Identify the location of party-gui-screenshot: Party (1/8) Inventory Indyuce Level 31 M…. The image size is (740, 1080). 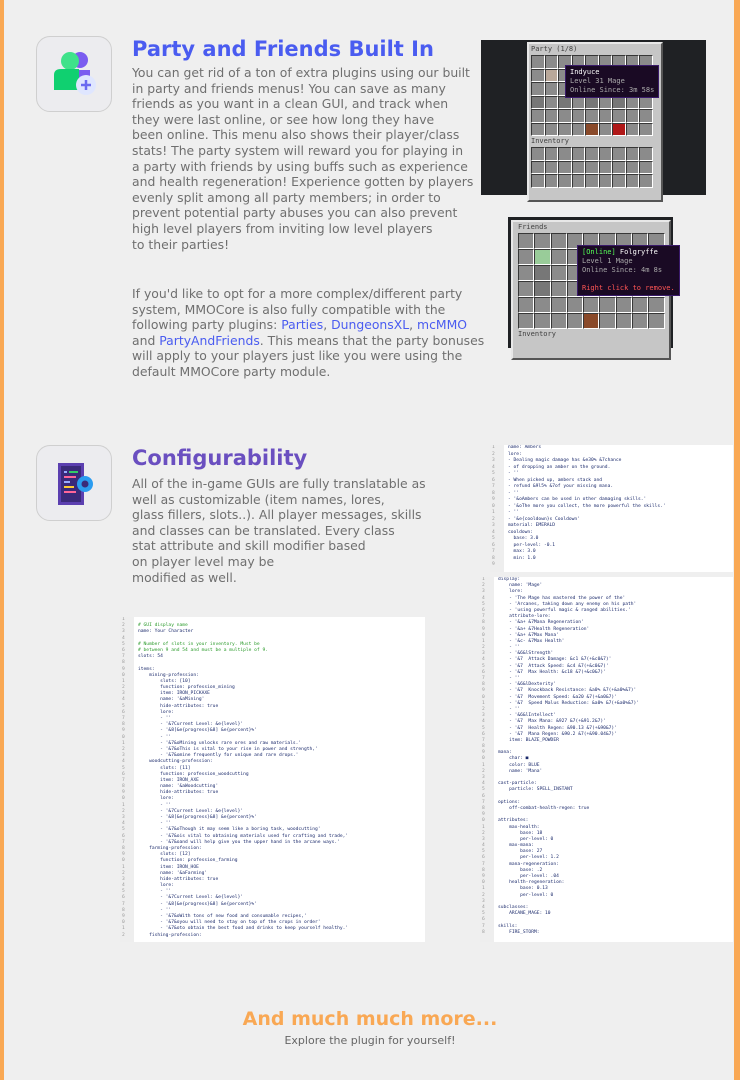
(593, 121).